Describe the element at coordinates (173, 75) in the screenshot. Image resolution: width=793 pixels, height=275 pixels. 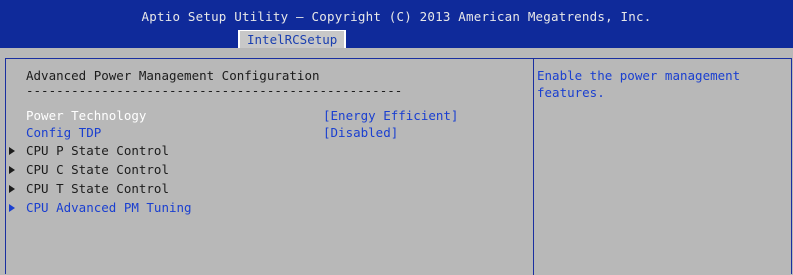
I see `section-title: Advanced Power Management Configuration` at that location.